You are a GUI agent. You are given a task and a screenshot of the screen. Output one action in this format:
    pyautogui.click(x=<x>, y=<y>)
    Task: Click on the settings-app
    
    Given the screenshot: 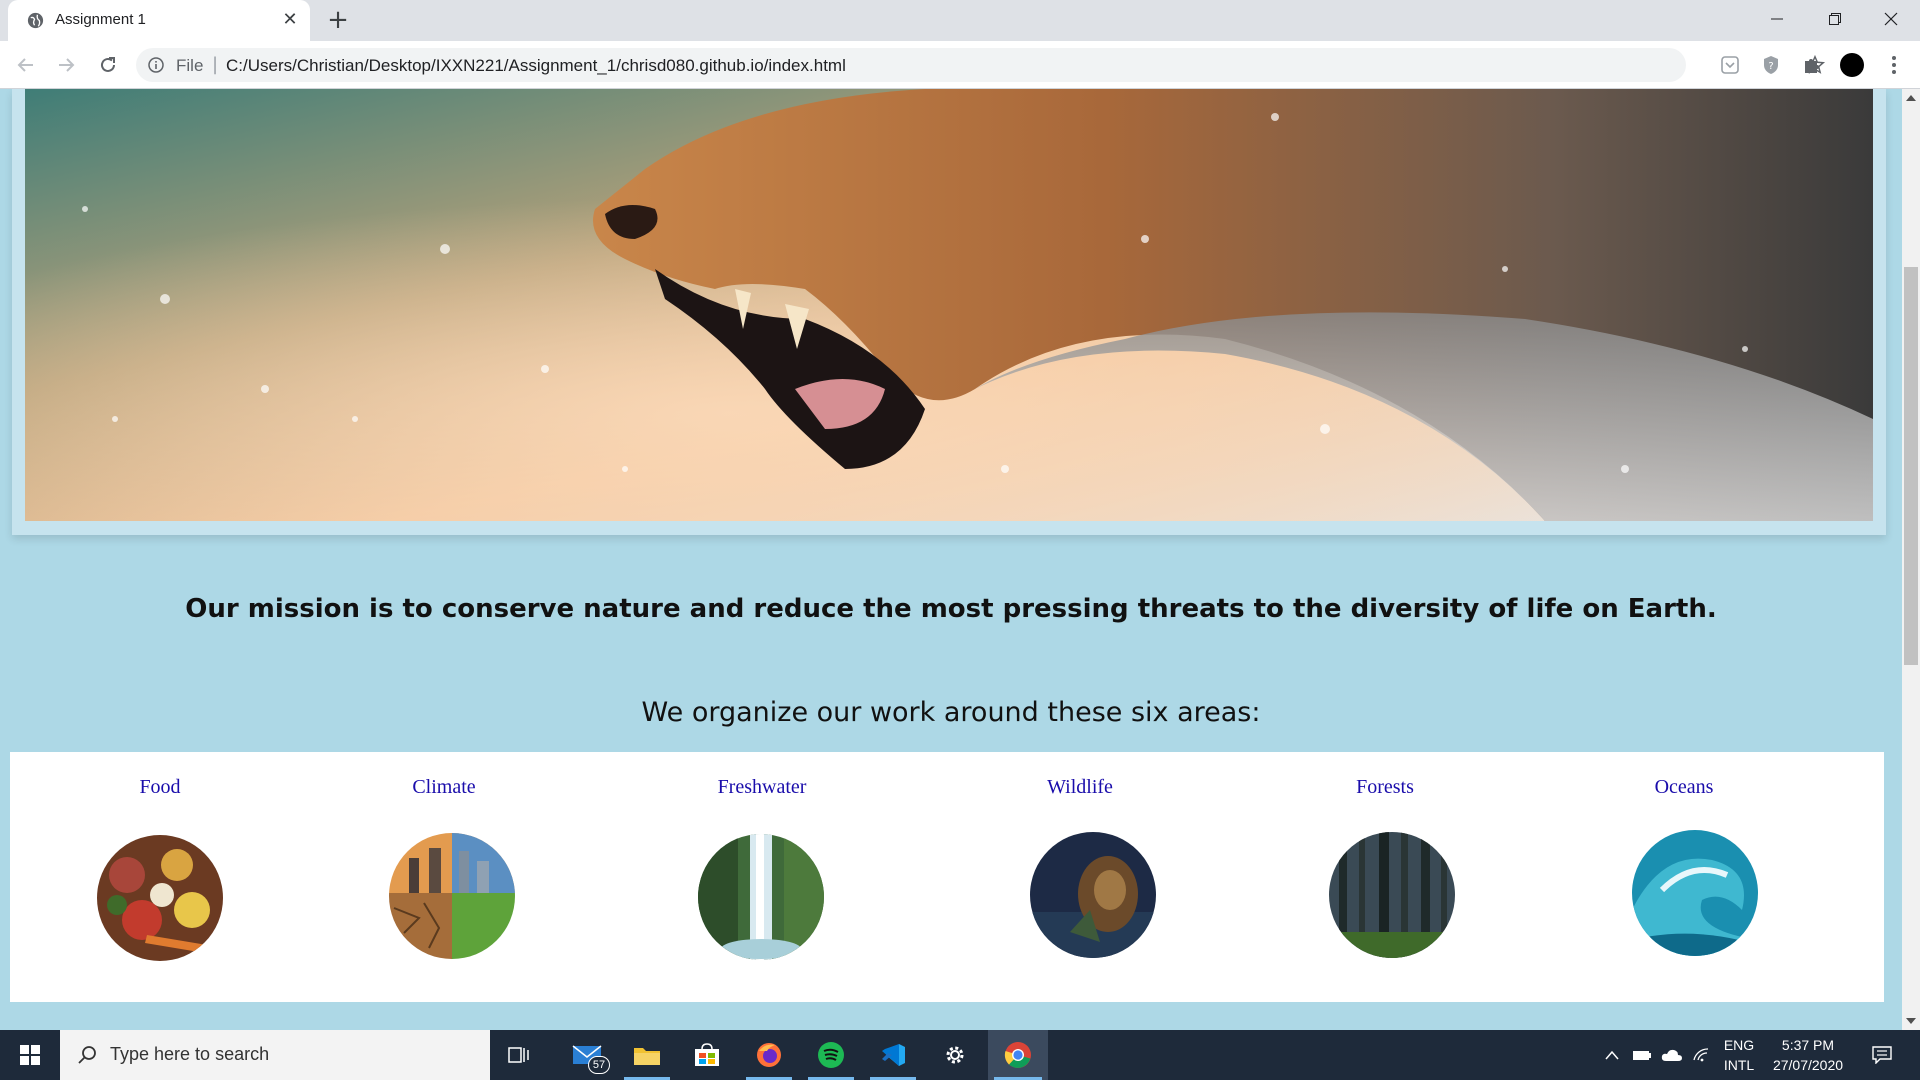 What is the action you would take?
    pyautogui.click(x=955, y=1055)
    